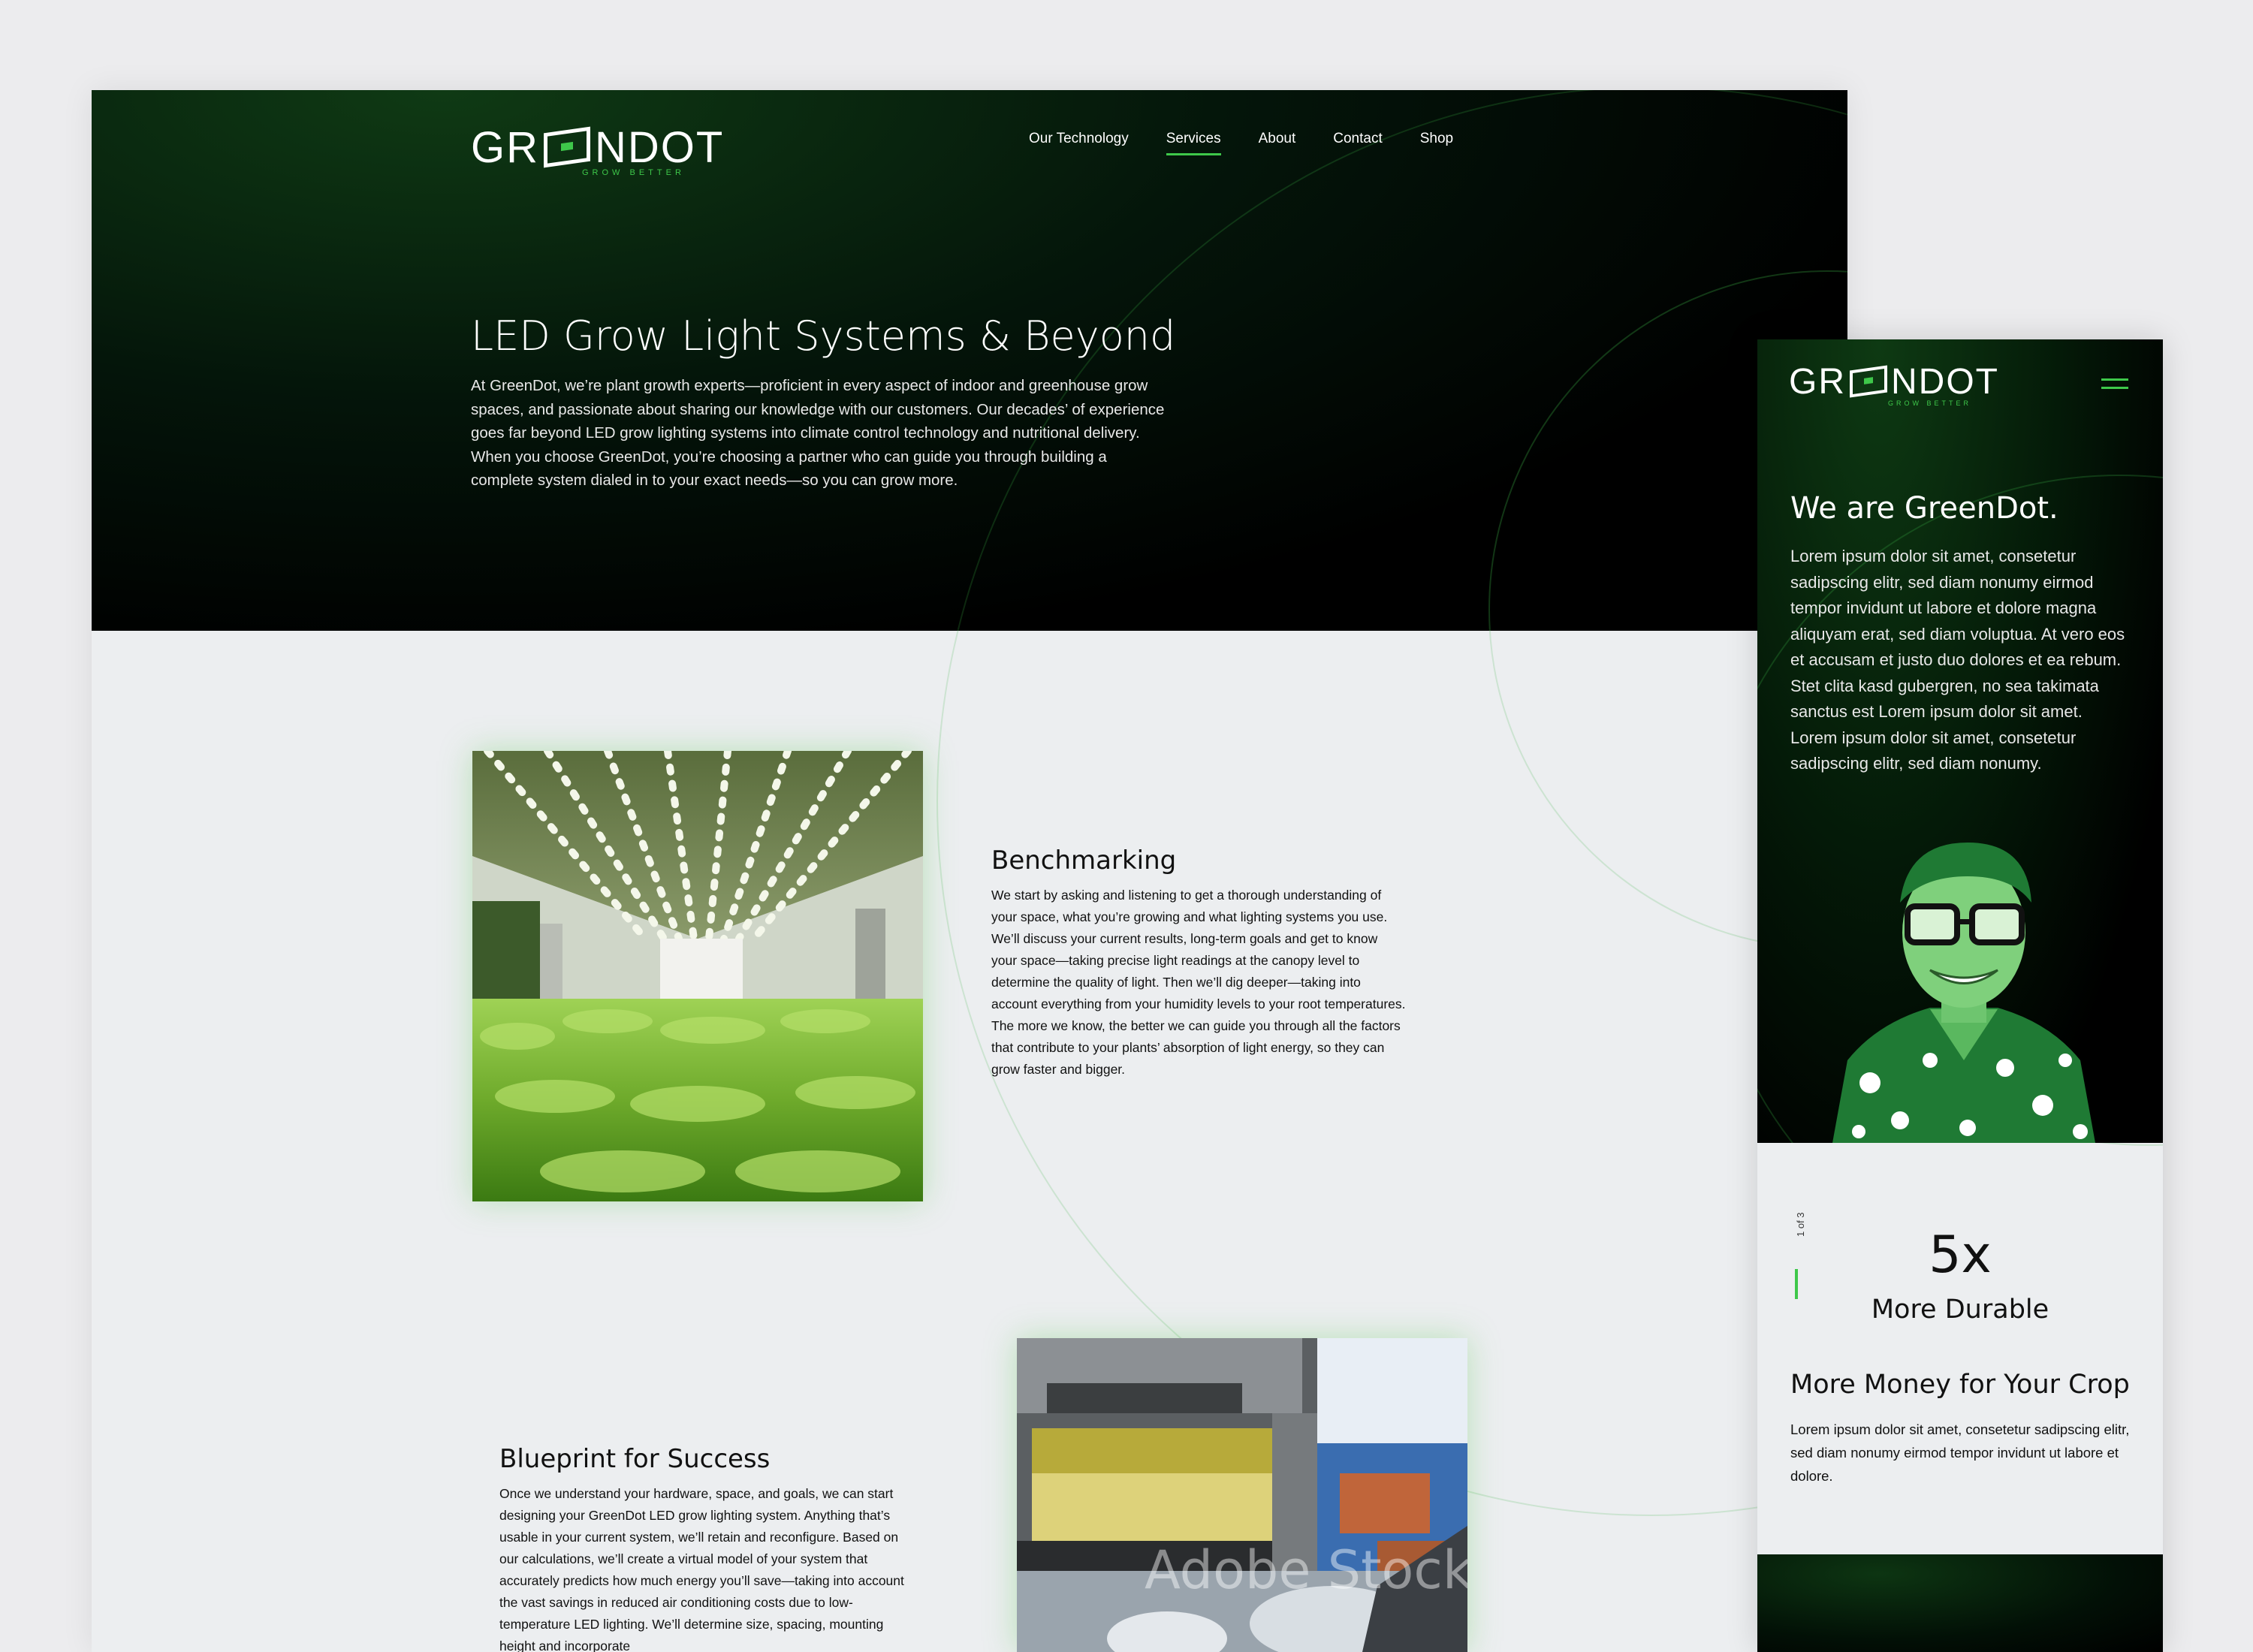 The width and height of the screenshot is (2253, 1652). I want to click on nav-services: Services, so click(1193, 143).